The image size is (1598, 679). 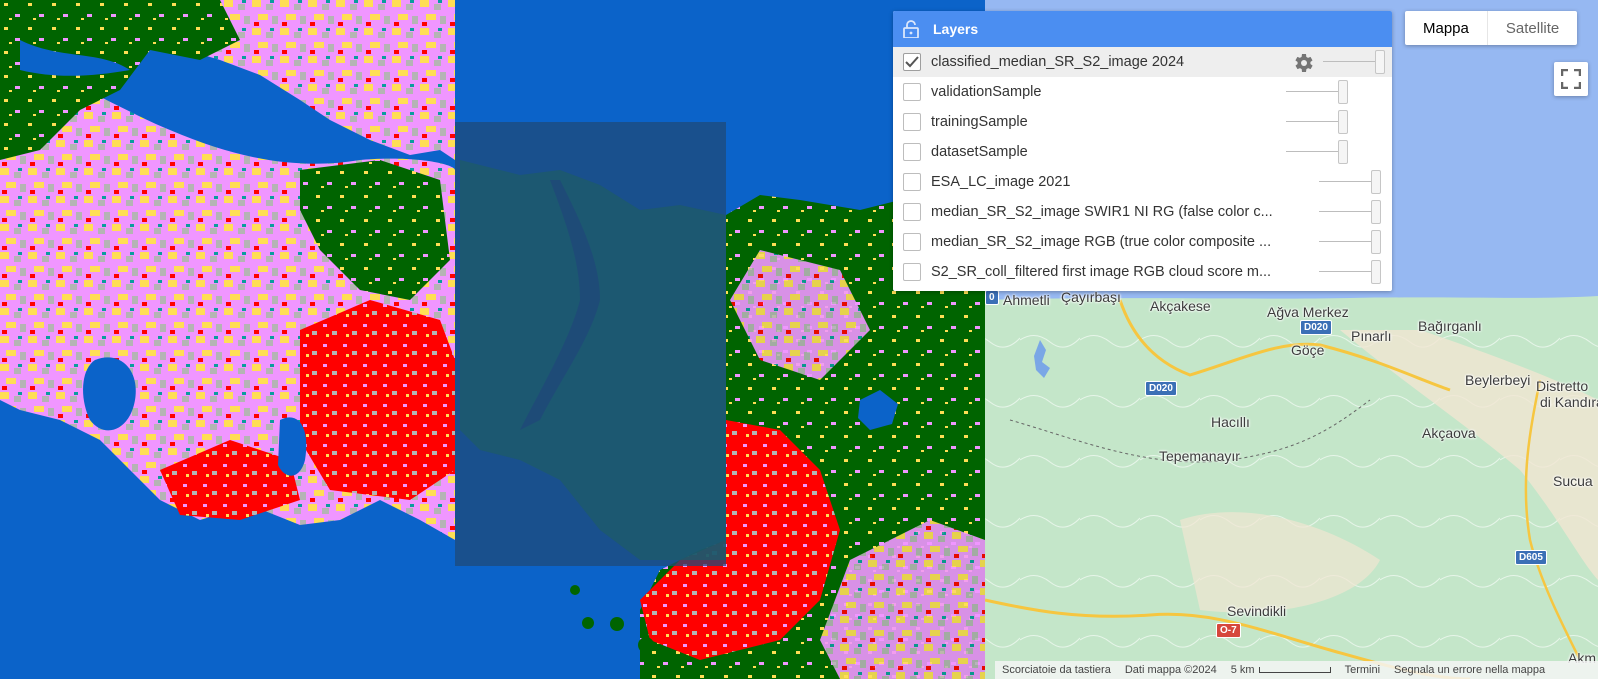 I want to click on place-ahmetli: Ahmetli, so click(x=1026, y=300).